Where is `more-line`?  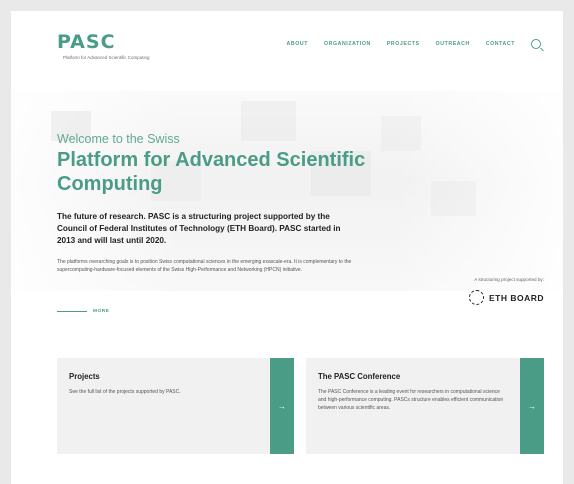
more-line is located at coordinates (72, 311).